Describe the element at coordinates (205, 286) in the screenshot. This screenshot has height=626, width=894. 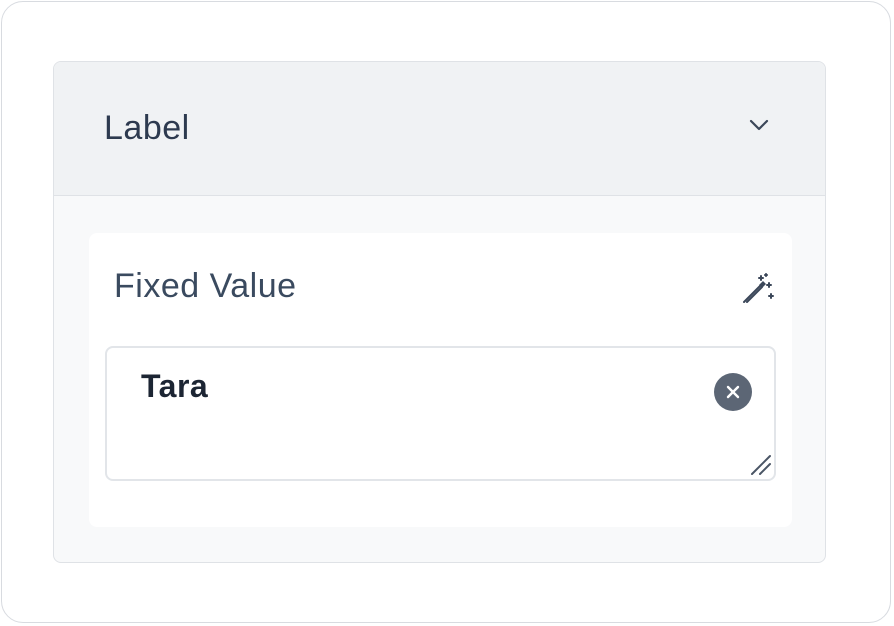
I see `field-label: Fixed Value` at that location.